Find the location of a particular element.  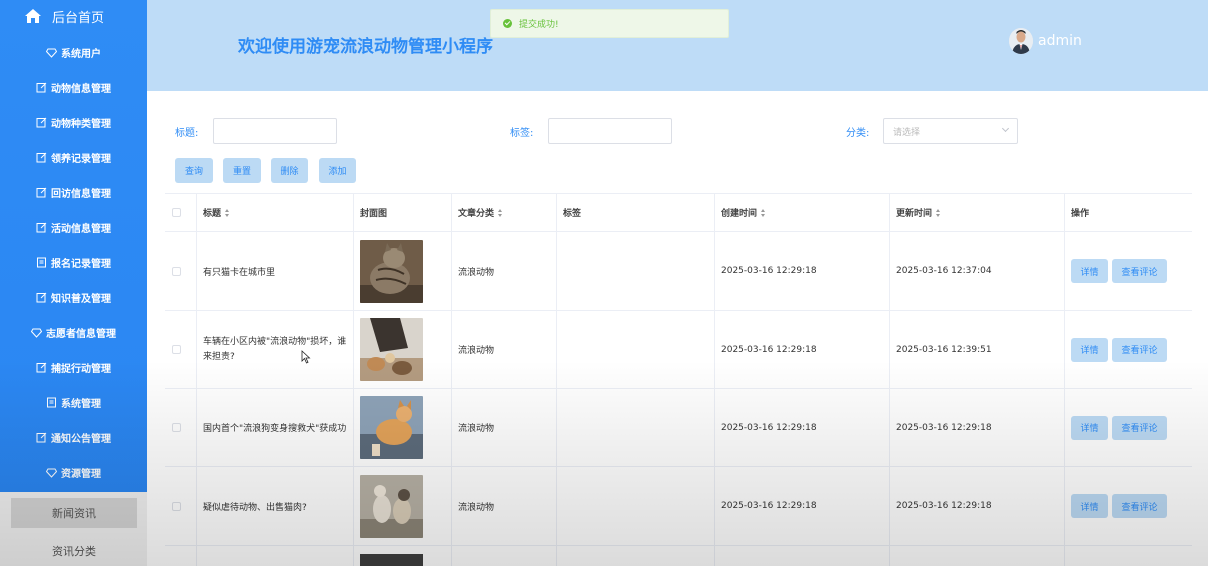

reset-button: 重置 is located at coordinates (242, 170).